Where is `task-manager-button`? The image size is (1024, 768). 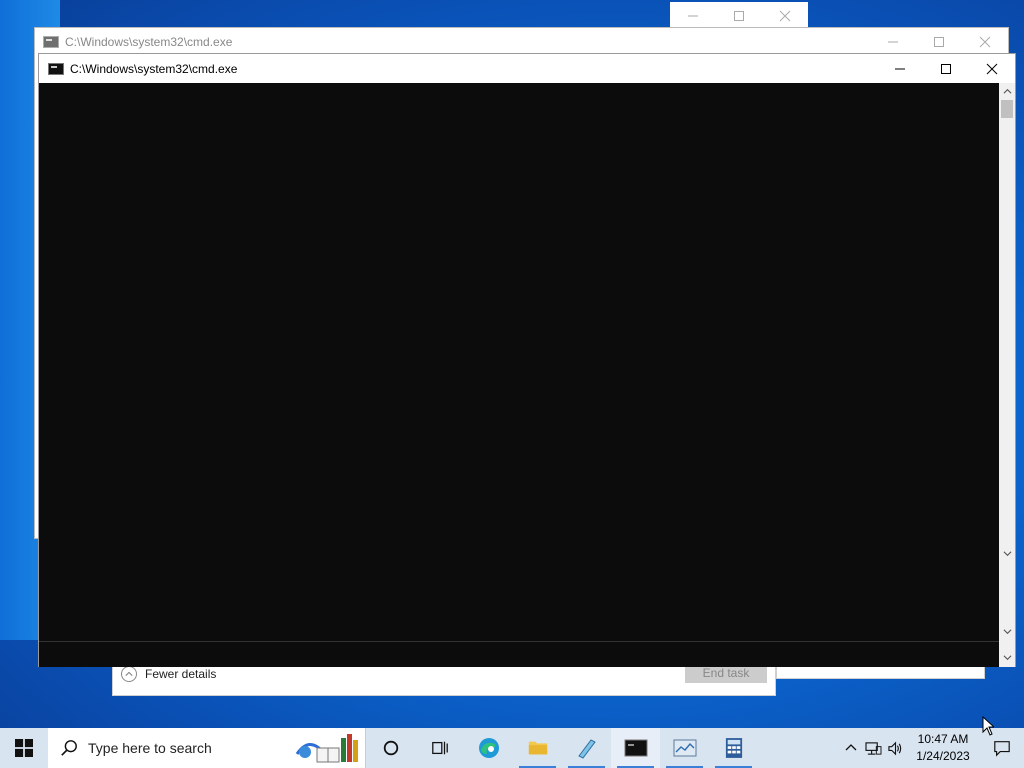
task-manager-button is located at coordinates (684, 748).